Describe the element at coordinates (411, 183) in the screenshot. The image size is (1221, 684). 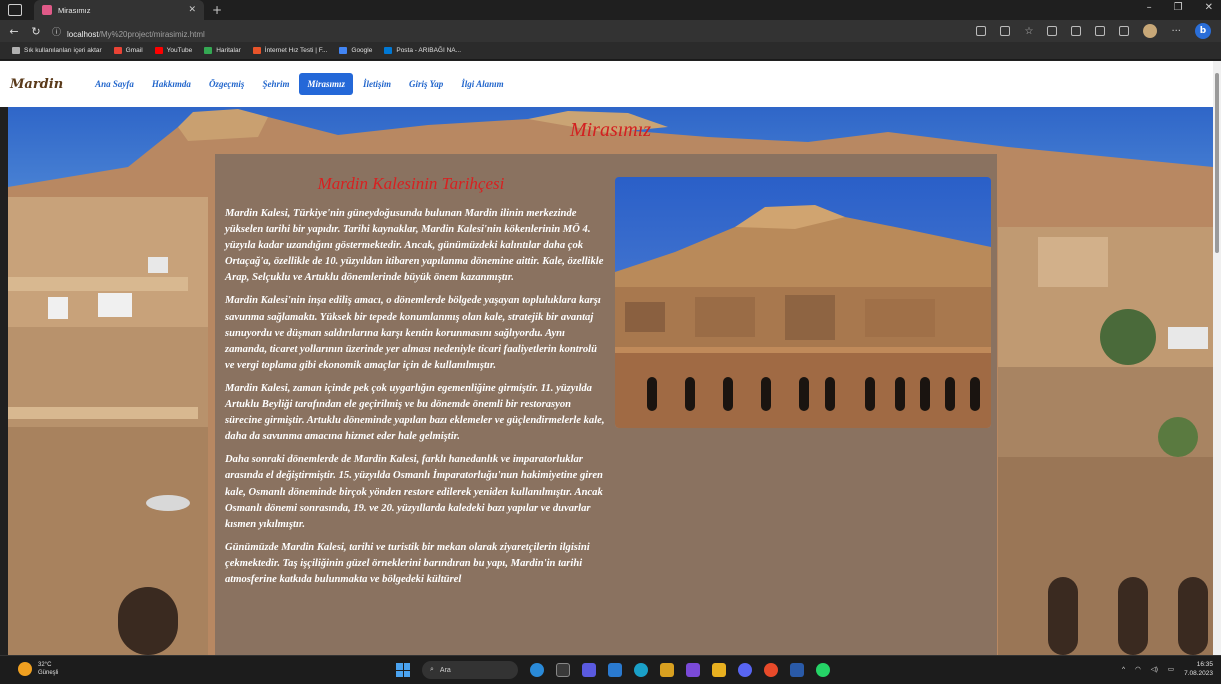
I see `article-title: Mardin Kalesinin Tarihçesi` at that location.